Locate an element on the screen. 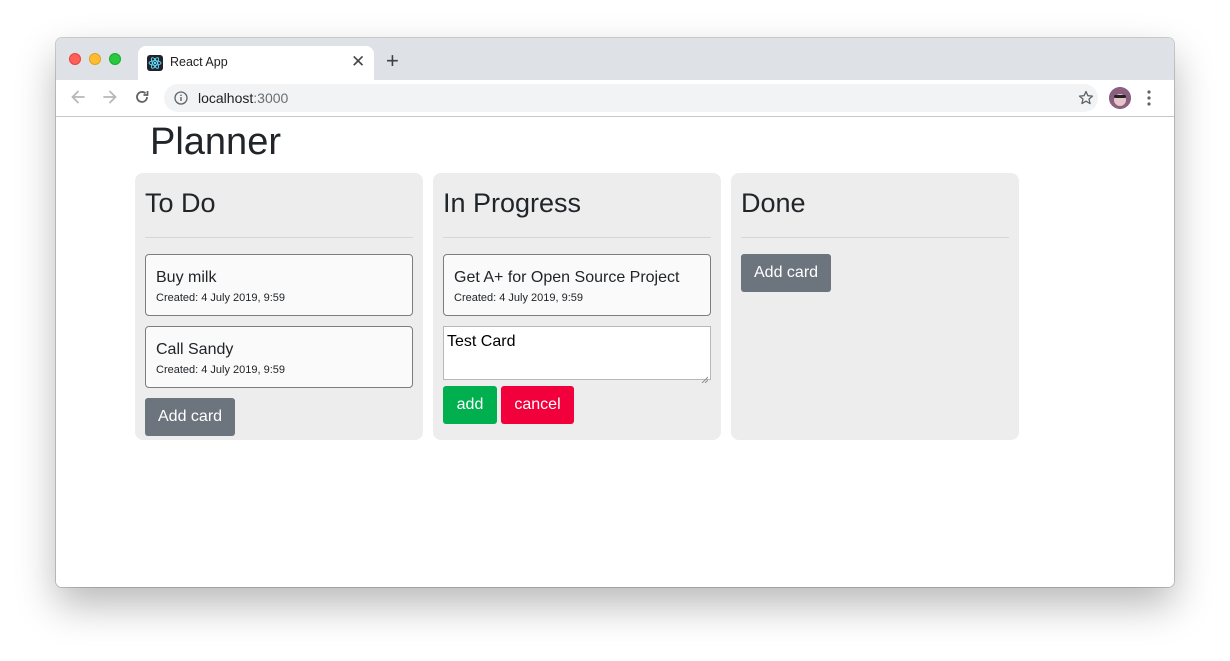 The width and height of the screenshot is (1230, 661). star-icon is located at coordinates (1086, 100).